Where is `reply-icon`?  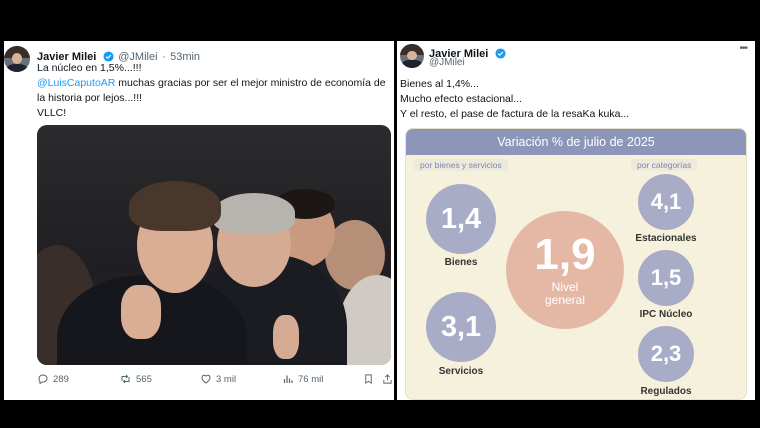 reply-icon is located at coordinates (43, 379).